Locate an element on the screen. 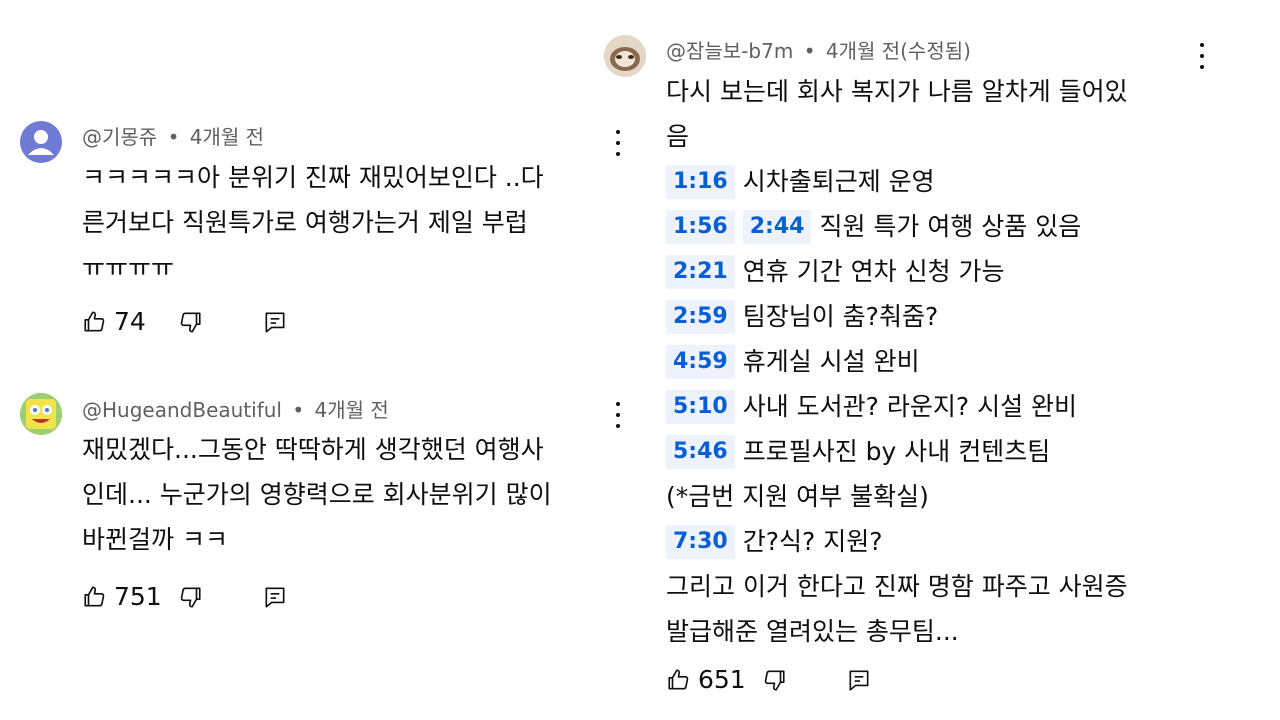  timestamp-line: 5:46 프로필사진 by 사내 컨텐츠팀 is located at coordinates (946, 451).